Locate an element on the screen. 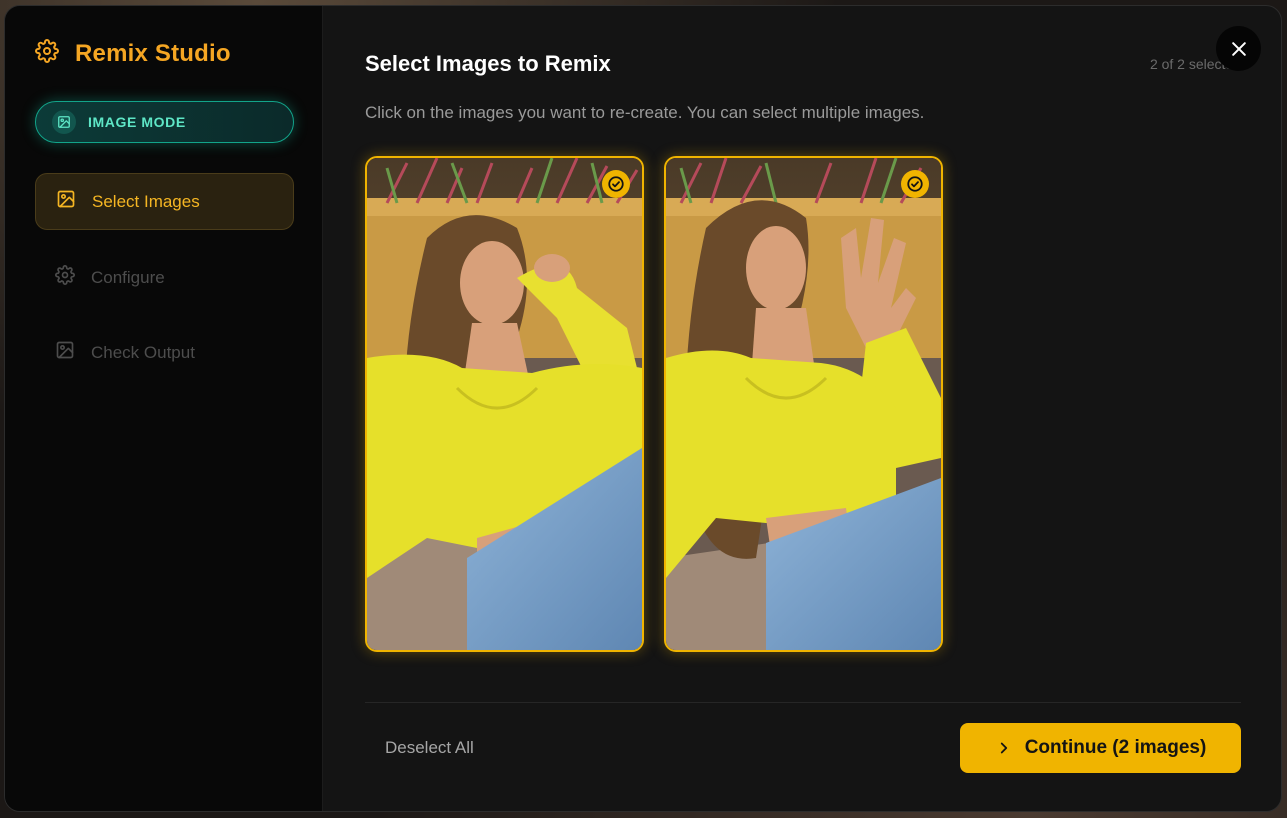  image-mode-label: IMAGE MODE is located at coordinates (137, 122).